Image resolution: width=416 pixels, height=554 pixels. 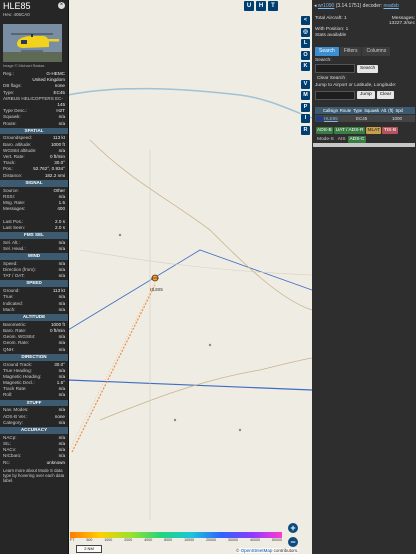 What do you see at coordinates (362, 118) in the screenshot?
I see `row-type: EC45` at bounding box center [362, 118].